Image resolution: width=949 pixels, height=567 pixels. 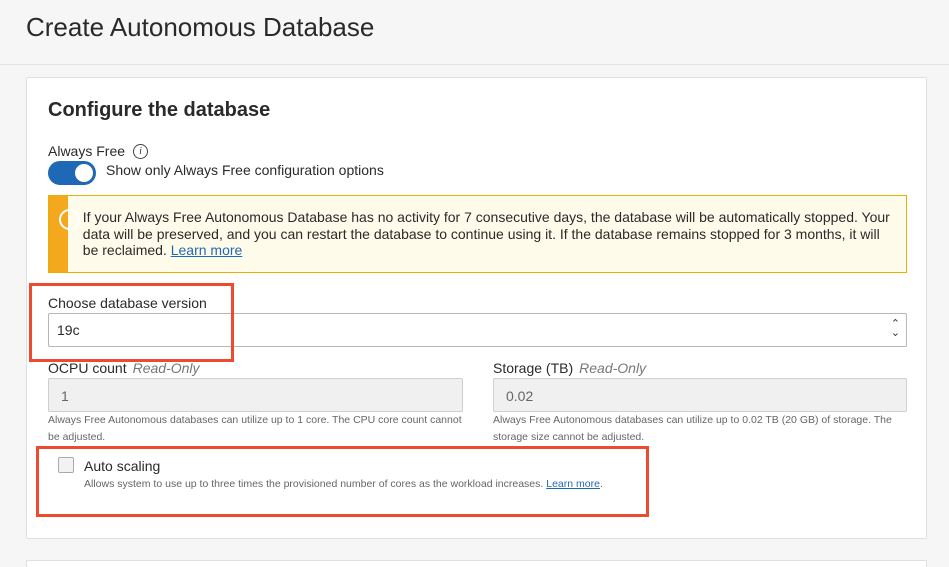 I want to click on highlight-version-box, so click(x=131, y=322).